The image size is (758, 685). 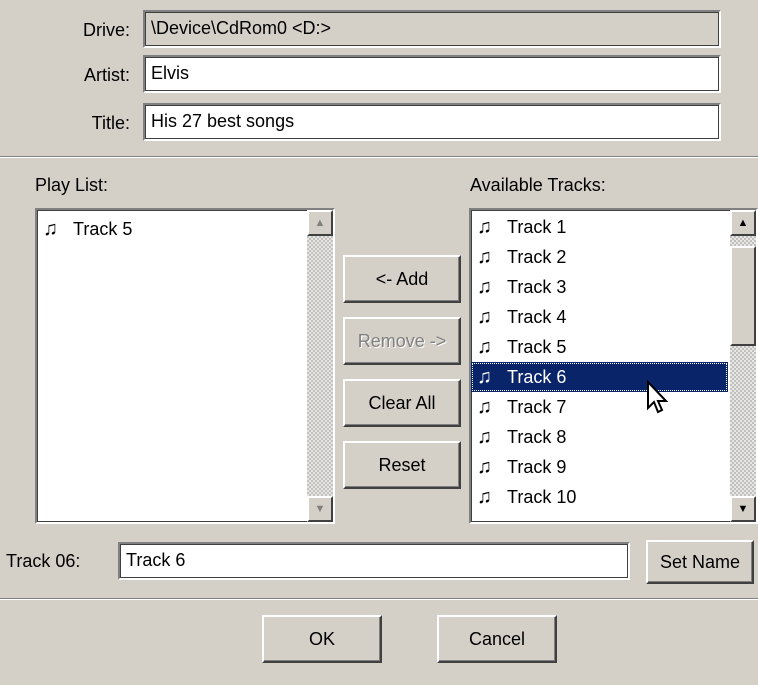 I want to click on track-label: Track 6, so click(x=537, y=377).